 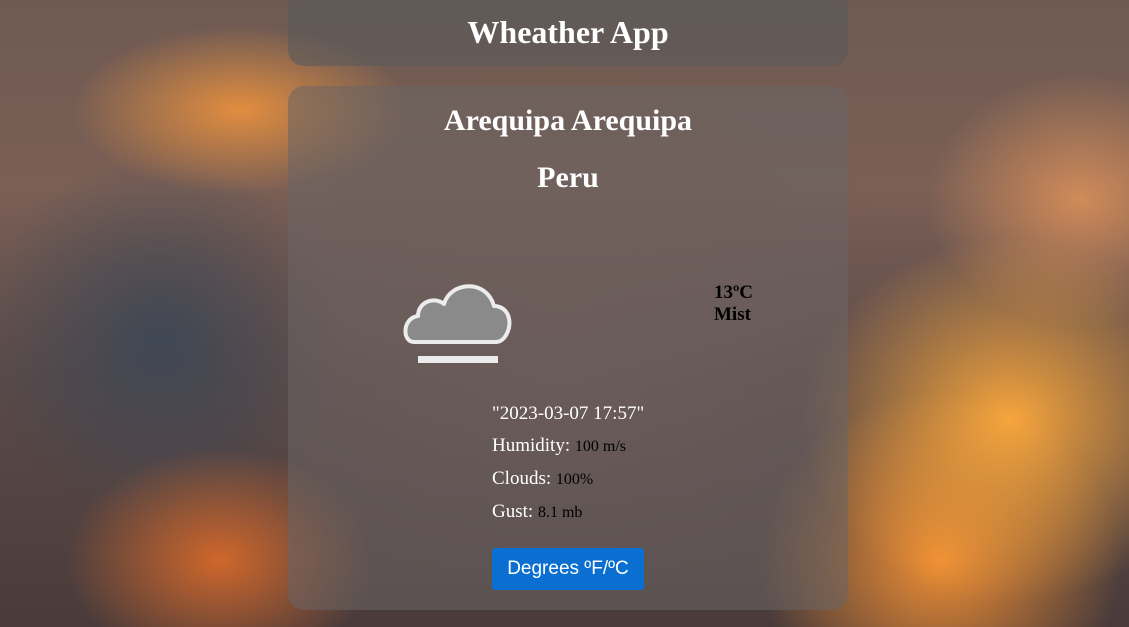 I want to click on header-card: Wheather App, so click(x=568, y=33).